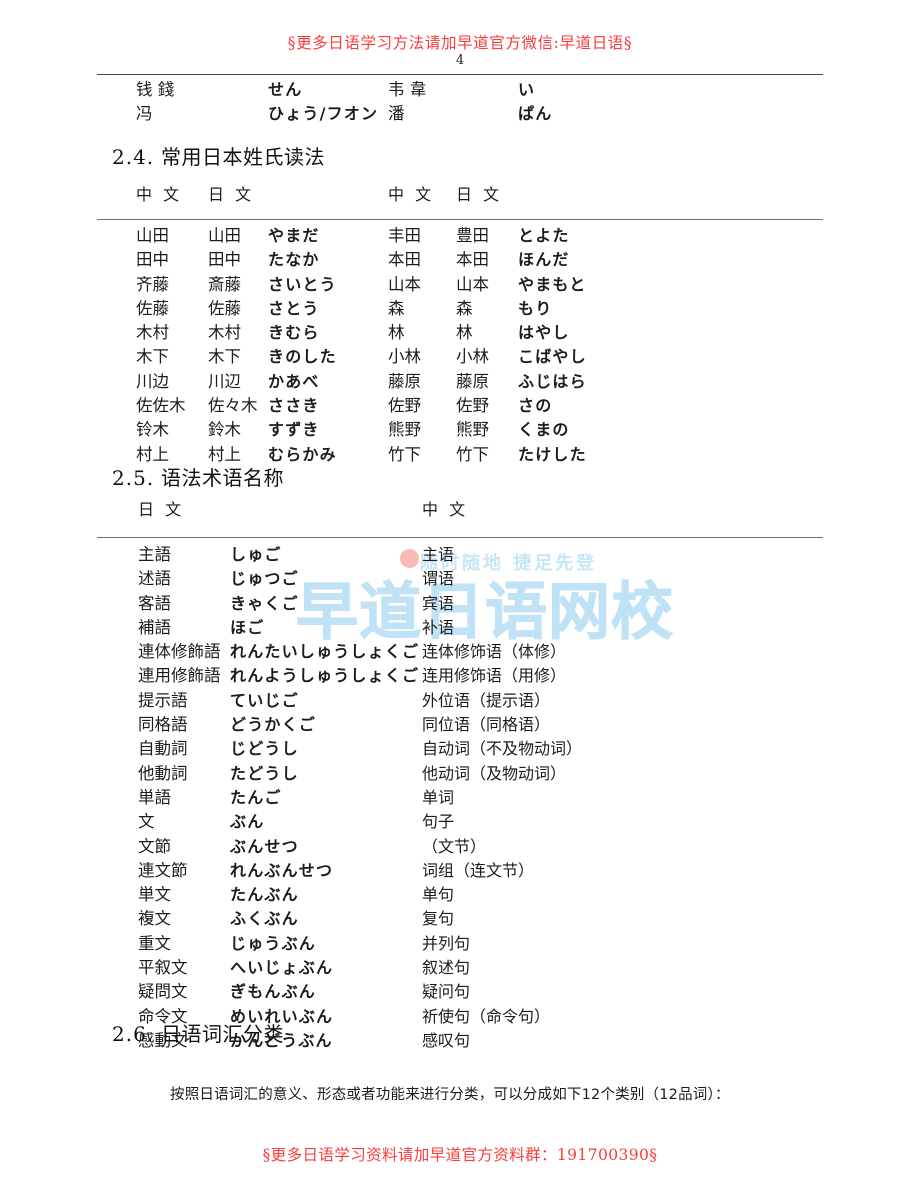 The height and width of the screenshot is (1191, 920). I want to click on table-row: 連用修飾語 れんようしゅうしょくご 连用修饰语（用修）, so click(460, 676).